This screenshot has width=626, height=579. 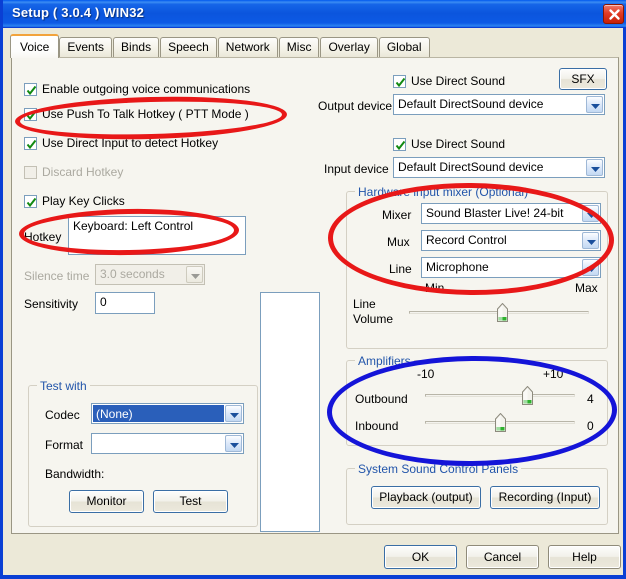 What do you see at coordinates (314, 14) in the screenshot?
I see `title-bar: Setup ( 3.0.4 ) WIN32` at bounding box center [314, 14].